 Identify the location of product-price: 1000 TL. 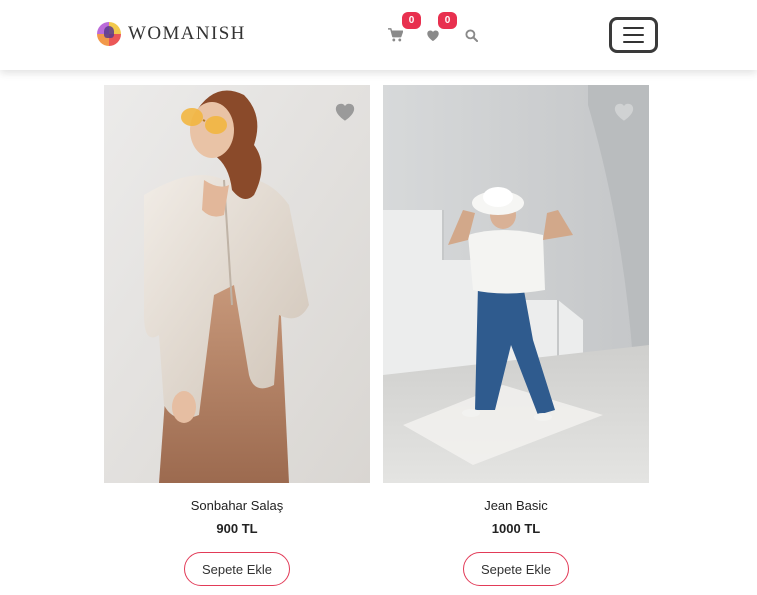
(516, 528).